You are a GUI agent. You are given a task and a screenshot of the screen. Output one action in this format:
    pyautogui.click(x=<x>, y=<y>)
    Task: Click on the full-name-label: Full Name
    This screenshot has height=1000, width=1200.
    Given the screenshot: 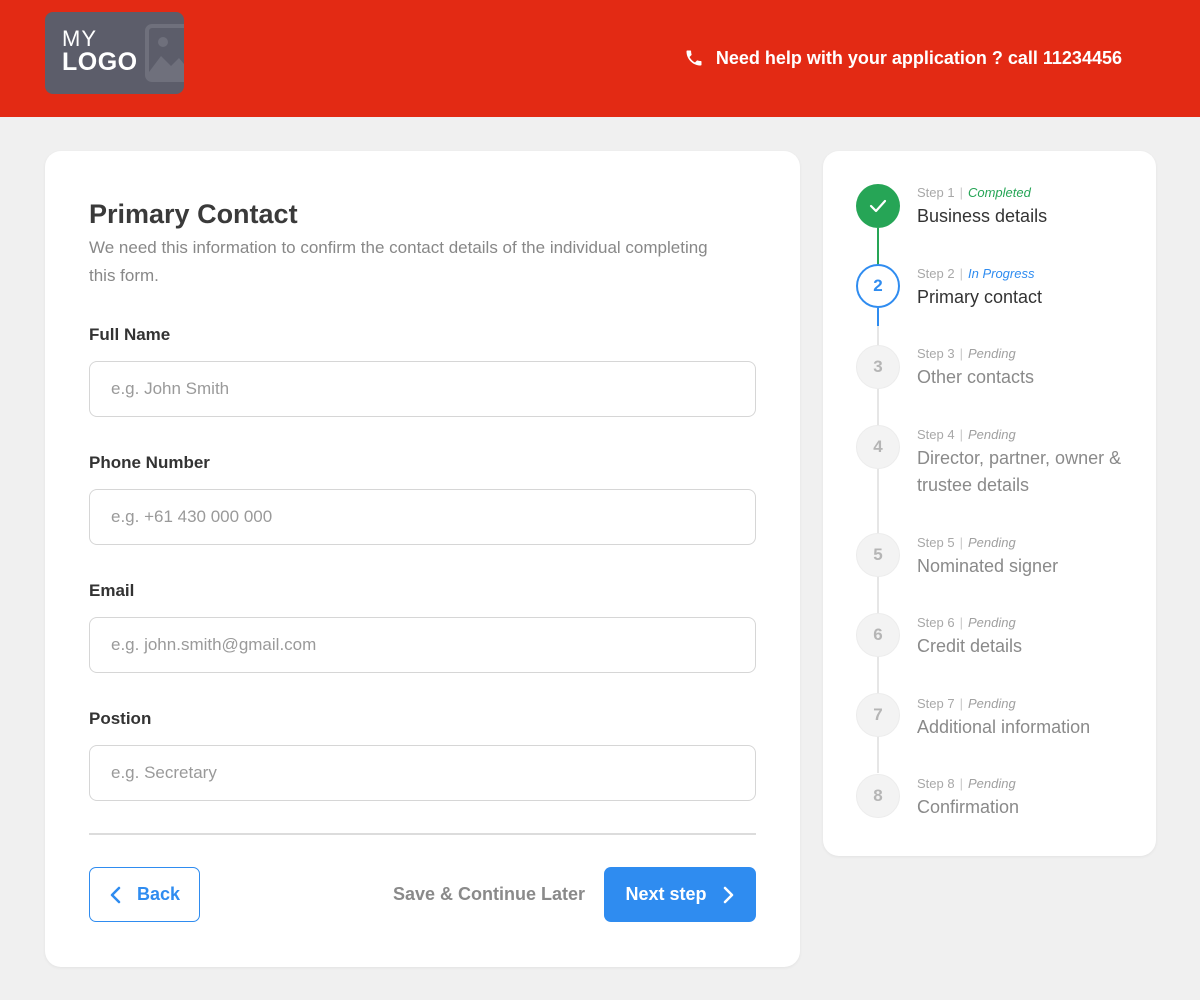 What is the action you would take?
    pyautogui.click(x=130, y=334)
    